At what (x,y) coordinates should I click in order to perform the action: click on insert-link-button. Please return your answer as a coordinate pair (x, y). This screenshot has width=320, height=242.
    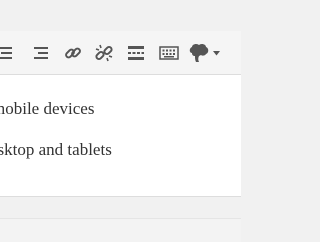
    Looking at the image, I should click on (73, 53).